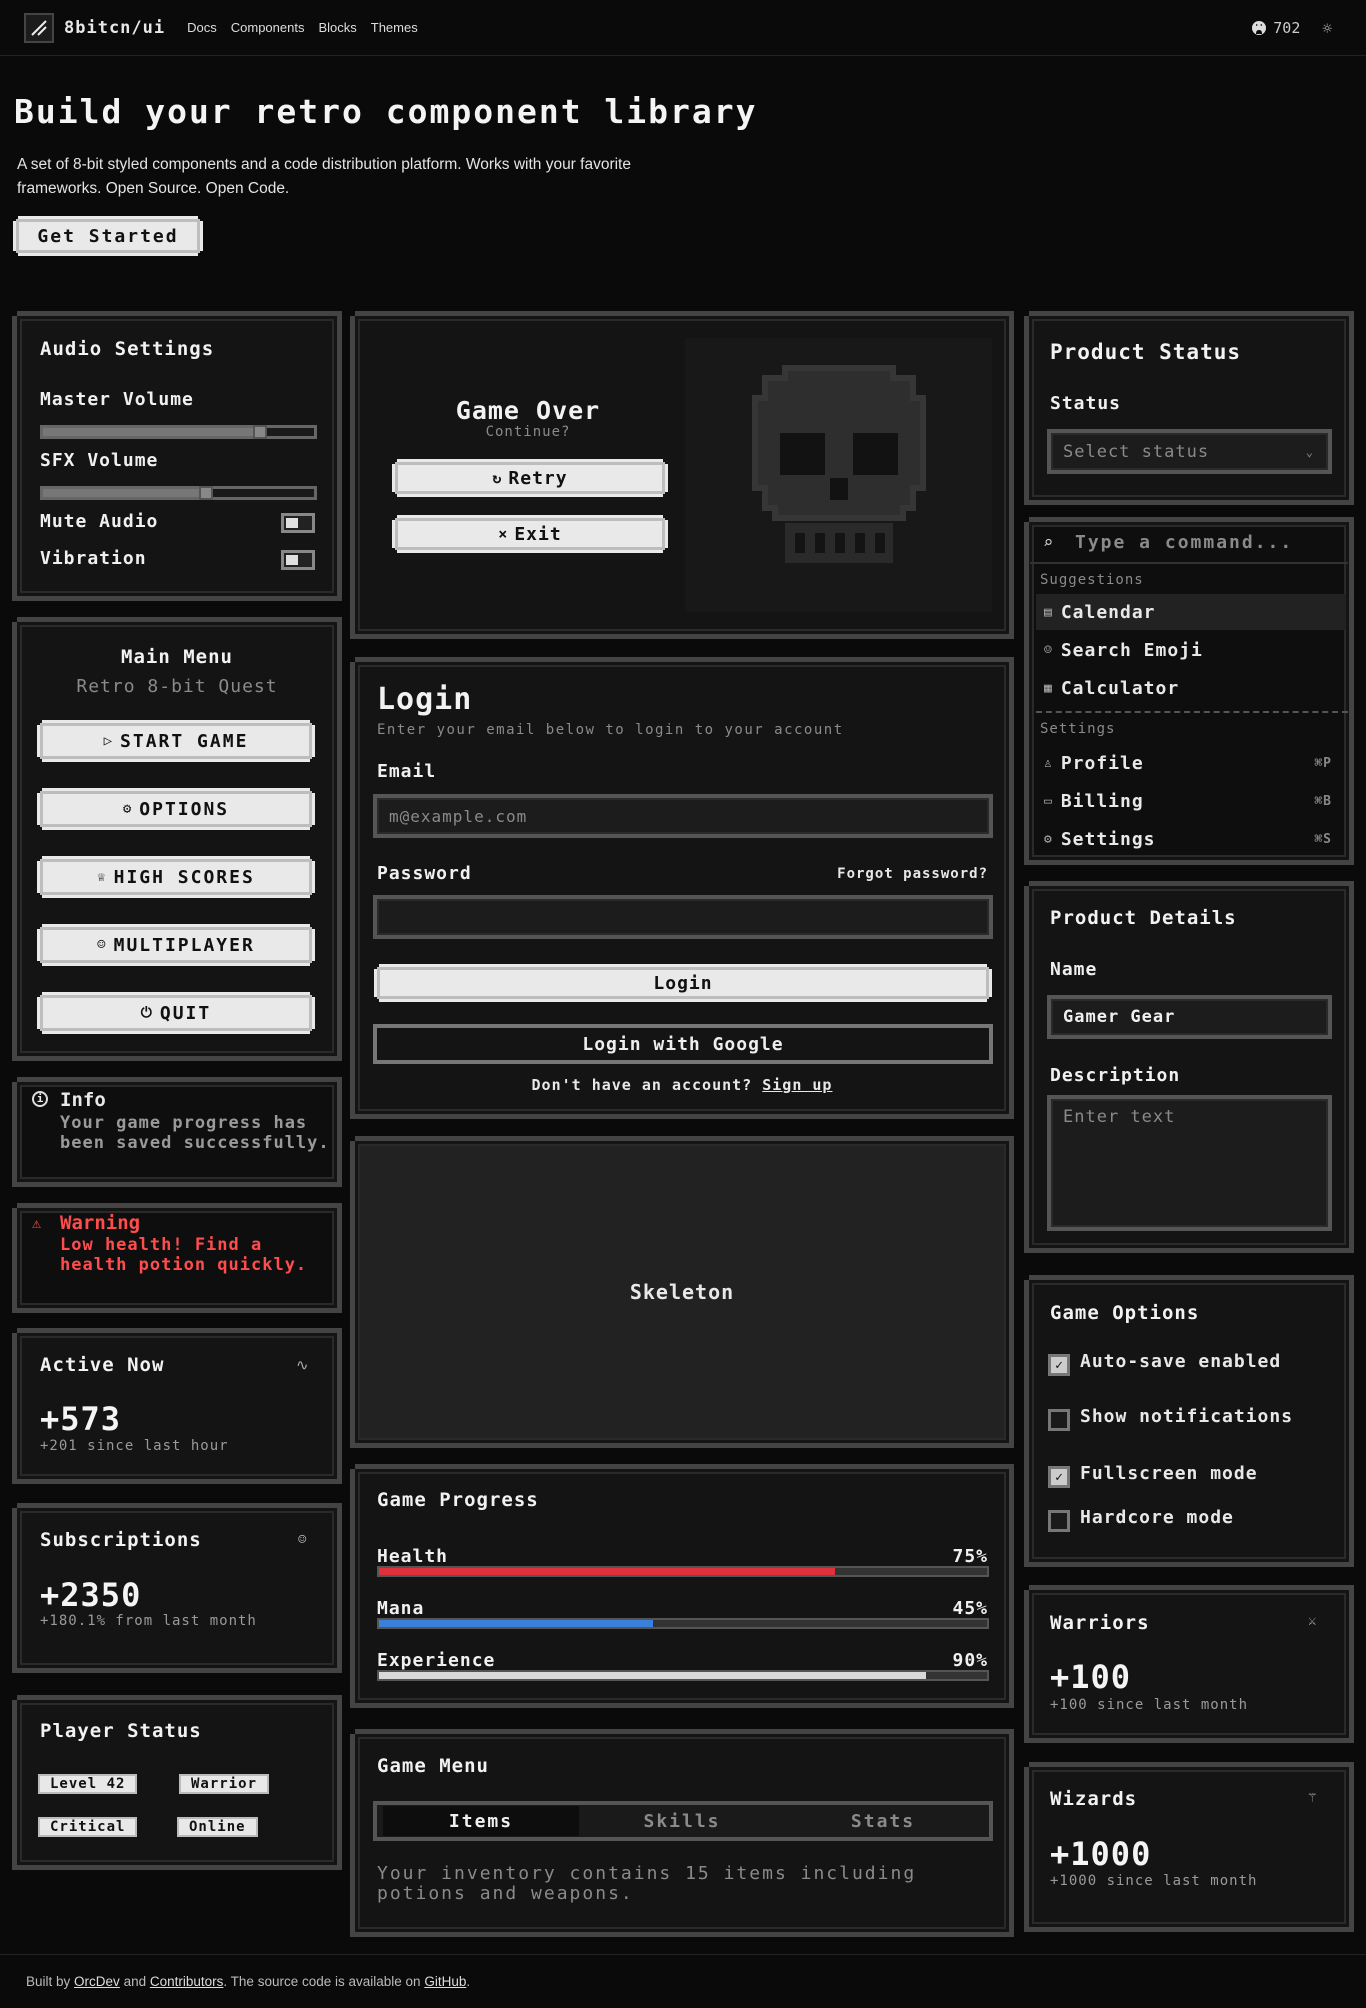 The image size is (1366, 2008). Describe the element at coordinates (1191, 839) in the screenshot. I see `command-item-settings: ⚙ Settings ⌘S` at that location.